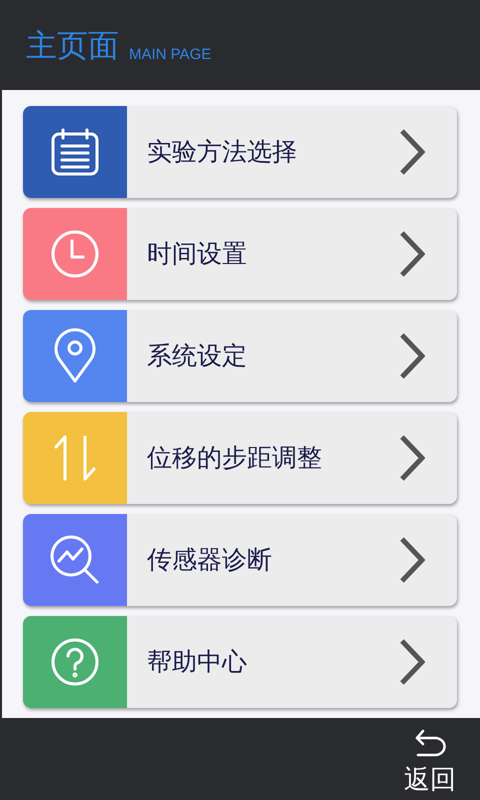 The width and height of the screenshot is (480, 800). Describe the element at coordinates (75, 560) in the screenshot. I see `chart-search-icon` at that location.